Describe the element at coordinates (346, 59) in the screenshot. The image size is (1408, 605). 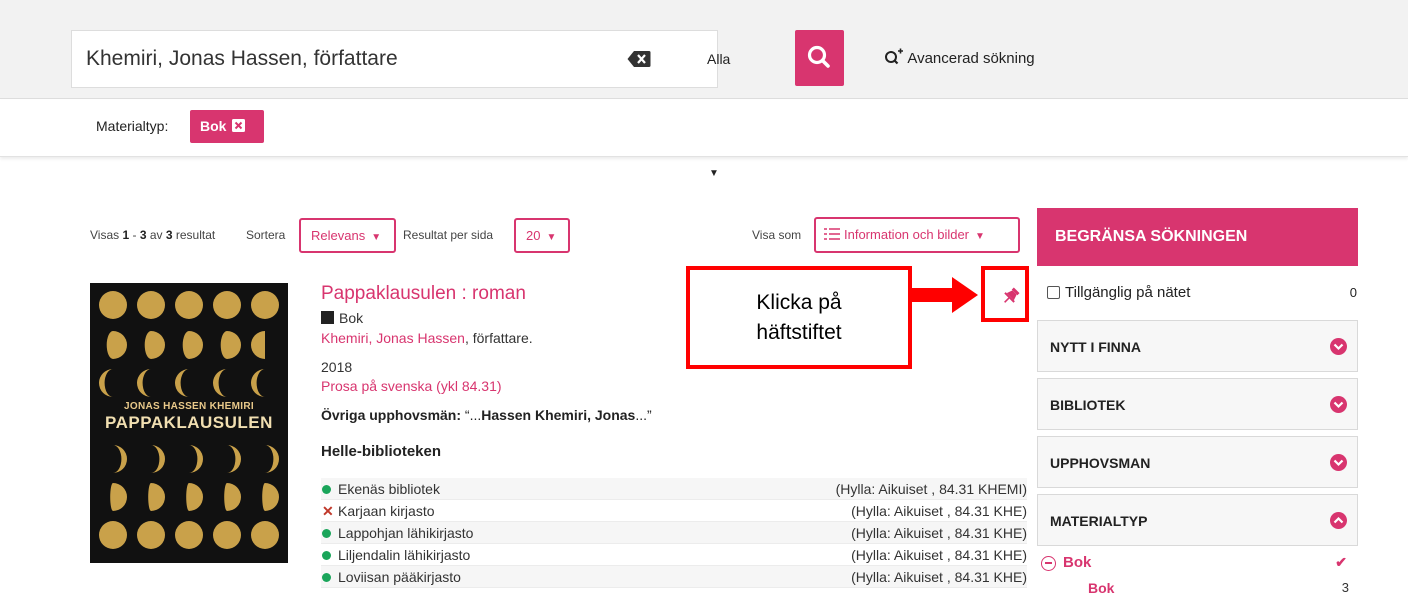
I see `search-input: Khemiri, Jonas Hassen, författare` at that location.